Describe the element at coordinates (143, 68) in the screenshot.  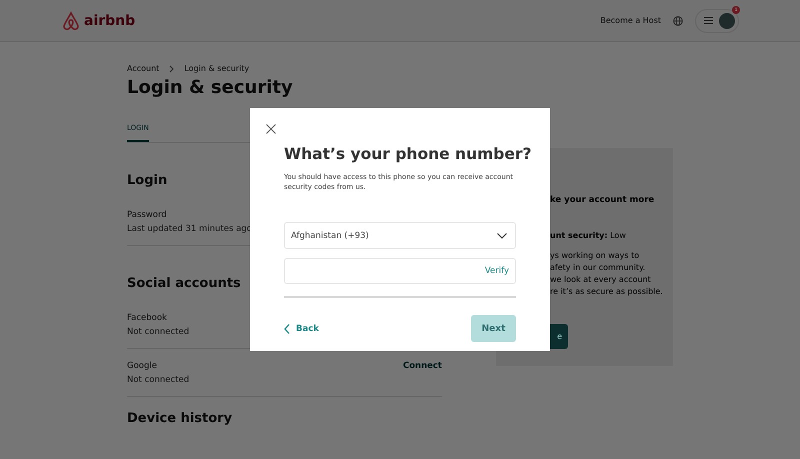
I see `breadcrumb-link: Account` at that location.